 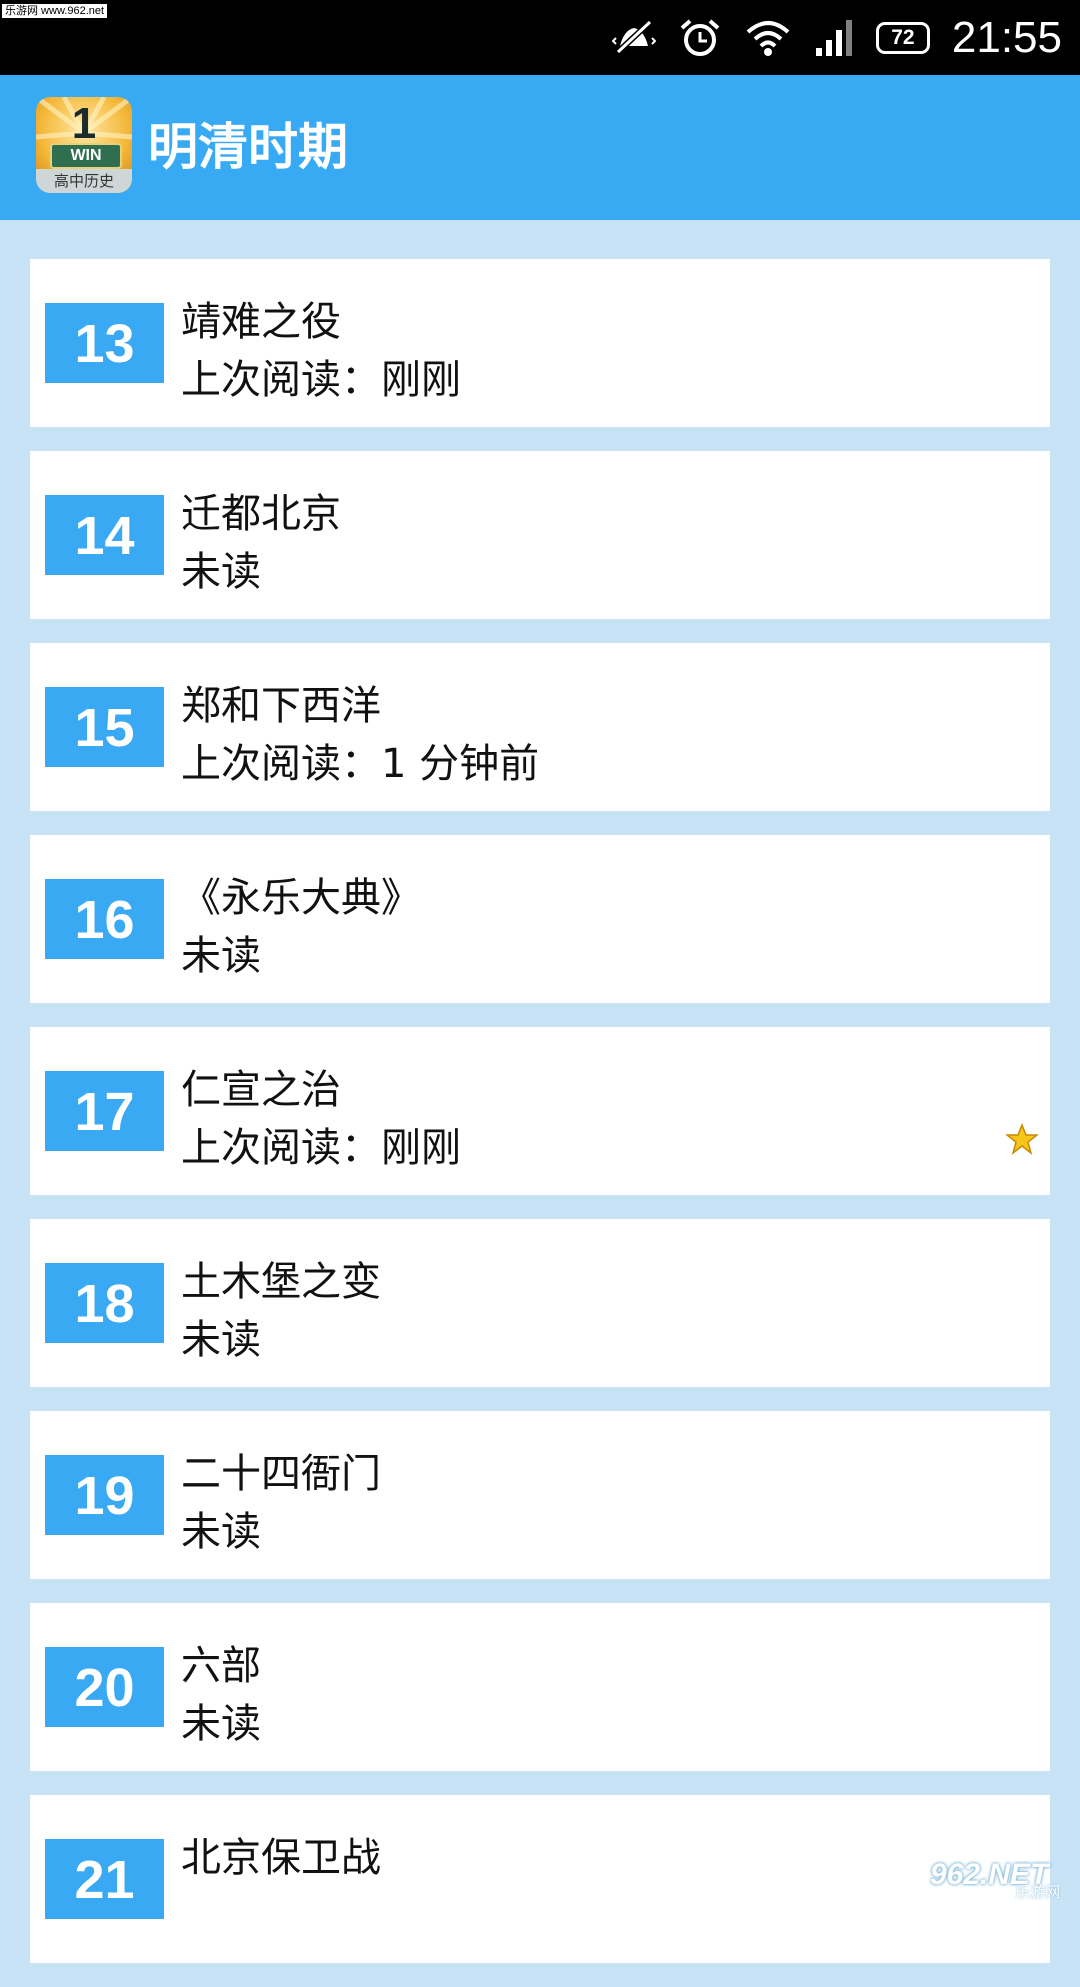 I want to click on chapter-number-badge: 16, so click(x=104, y=919).